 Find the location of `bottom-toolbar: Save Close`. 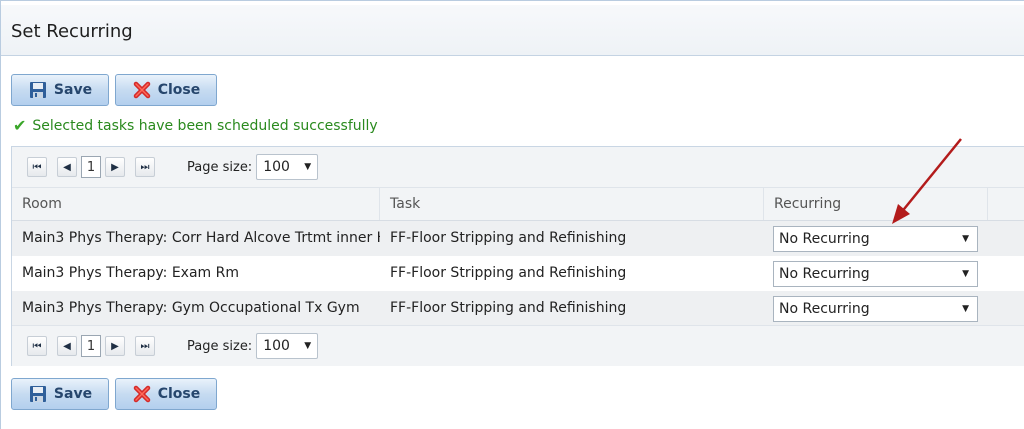

bottom-toolbar: Save Close is located at coordinates (114, 395).